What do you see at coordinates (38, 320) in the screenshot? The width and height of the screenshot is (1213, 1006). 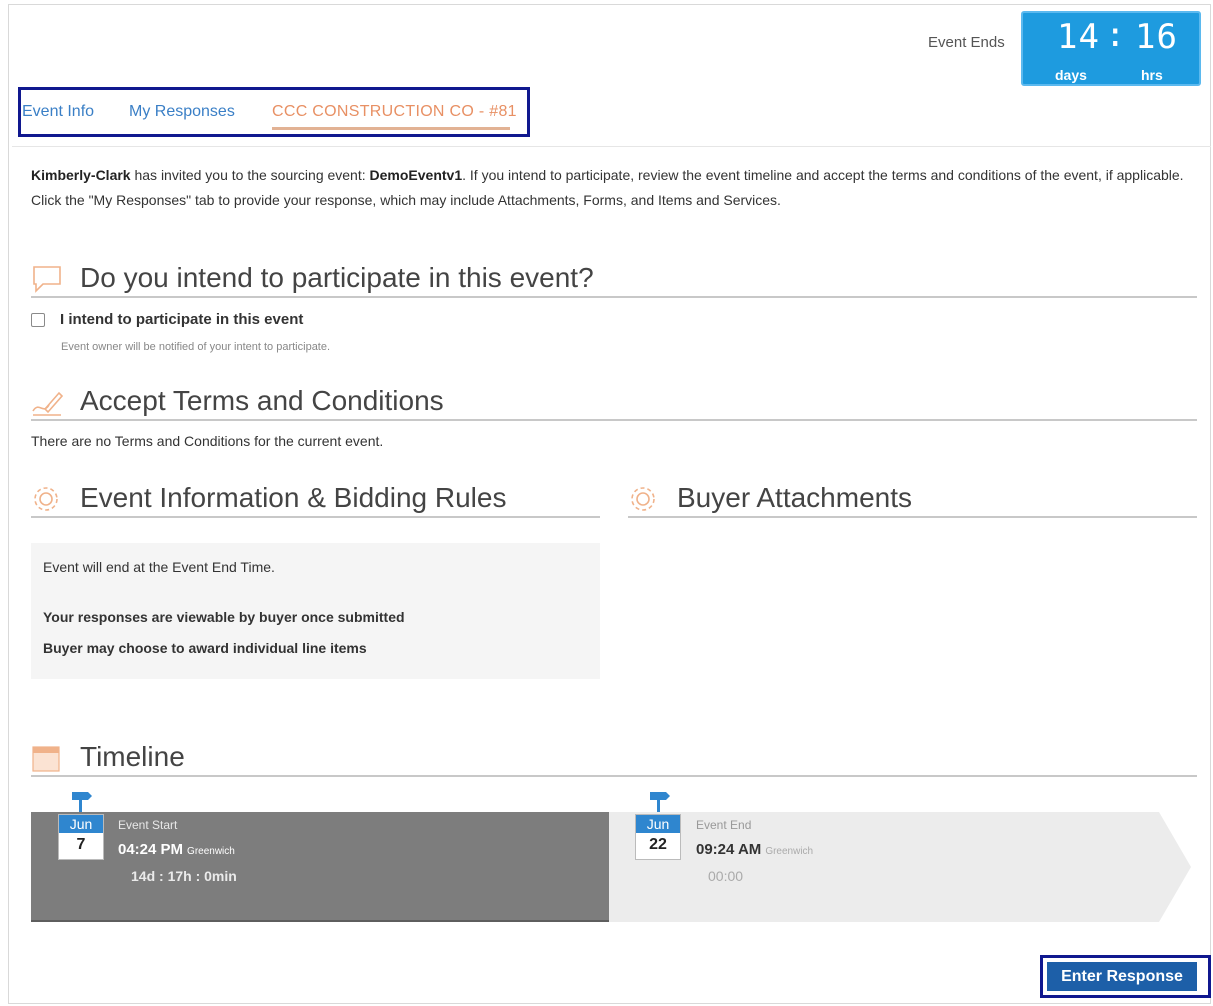 I see `participate-checkbox` at bounding box center [38, 320].